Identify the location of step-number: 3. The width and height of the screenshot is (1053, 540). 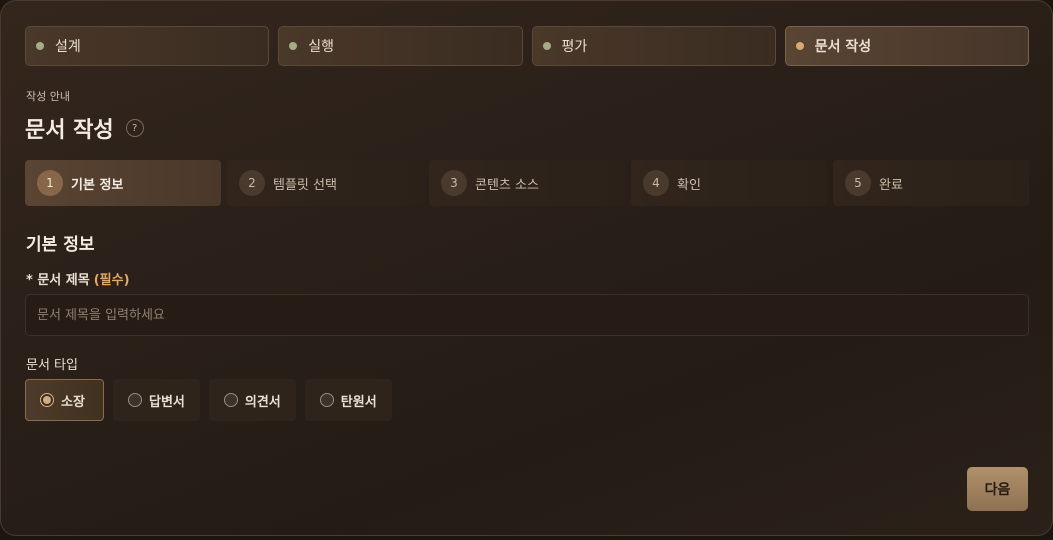
(454, 183).